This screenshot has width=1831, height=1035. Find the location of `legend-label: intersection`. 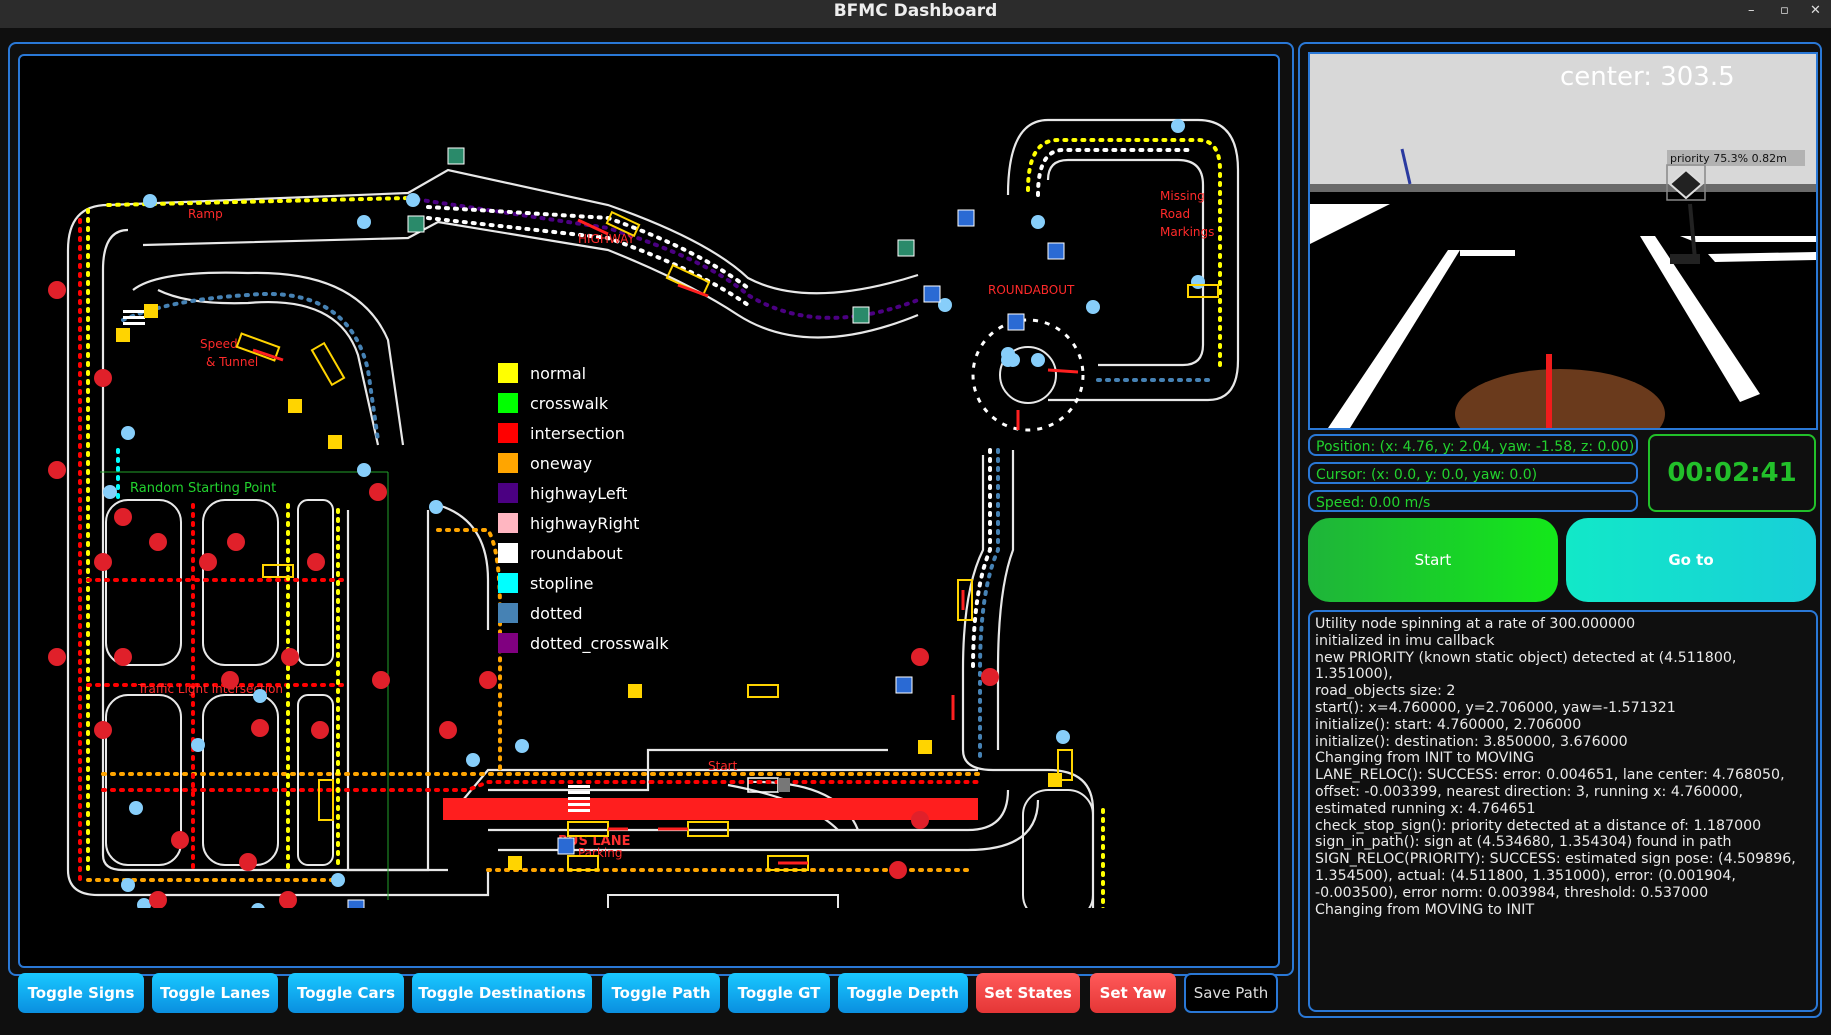

legend-label: intersection is located at coordinates (577, 433).